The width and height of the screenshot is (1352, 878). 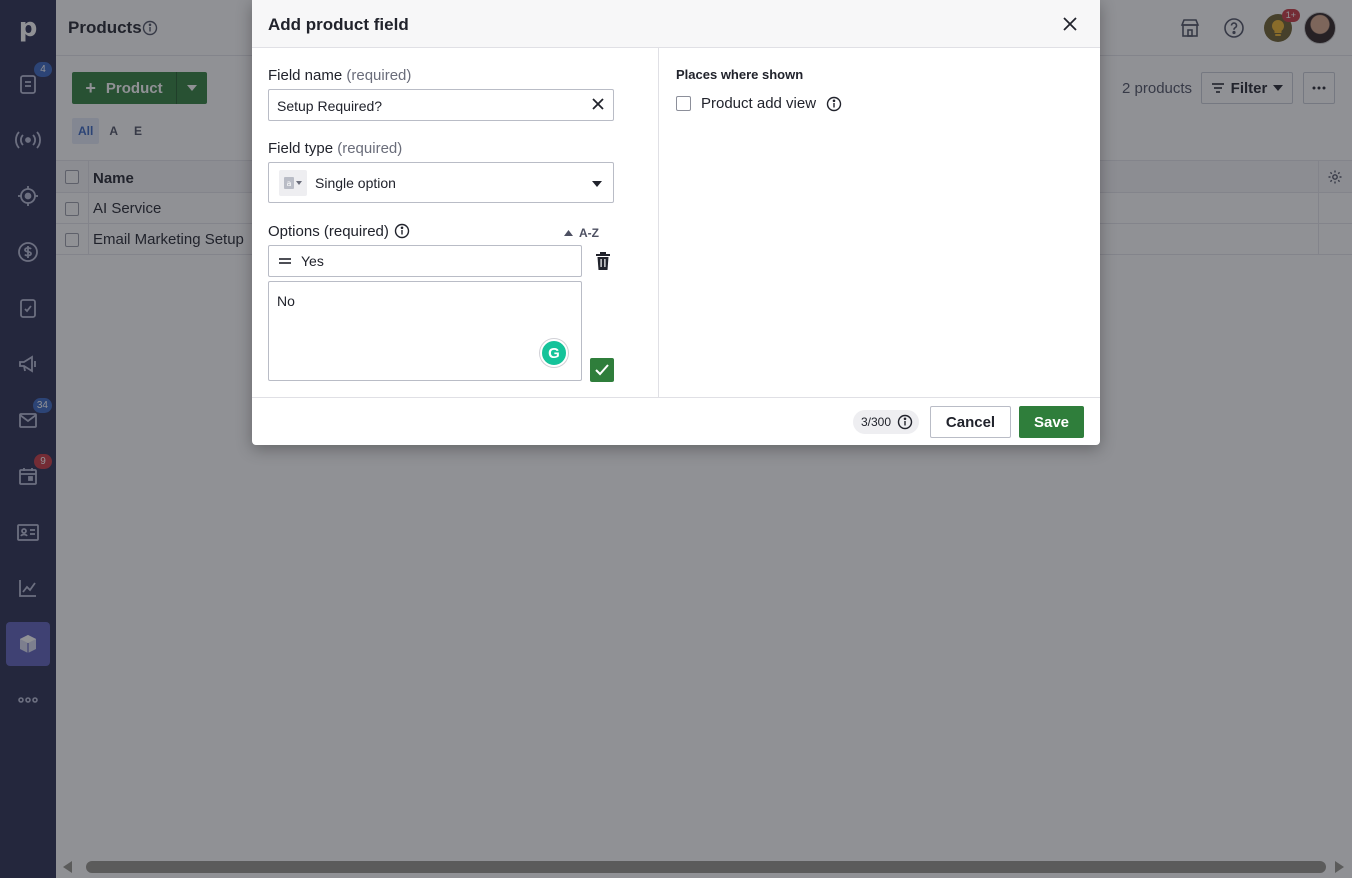 What do you see at coordinates (880, 222) in the screenshot?
I see `visibility-pane: Places where shown Product add view` at bounding box center [880, 222].